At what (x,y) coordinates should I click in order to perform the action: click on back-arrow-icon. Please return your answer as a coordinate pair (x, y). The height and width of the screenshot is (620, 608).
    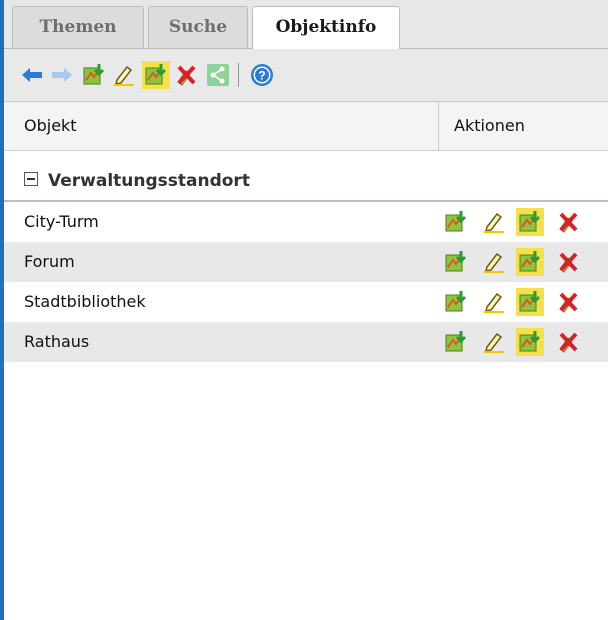
    Looking at the image, I should click on (32, 75).